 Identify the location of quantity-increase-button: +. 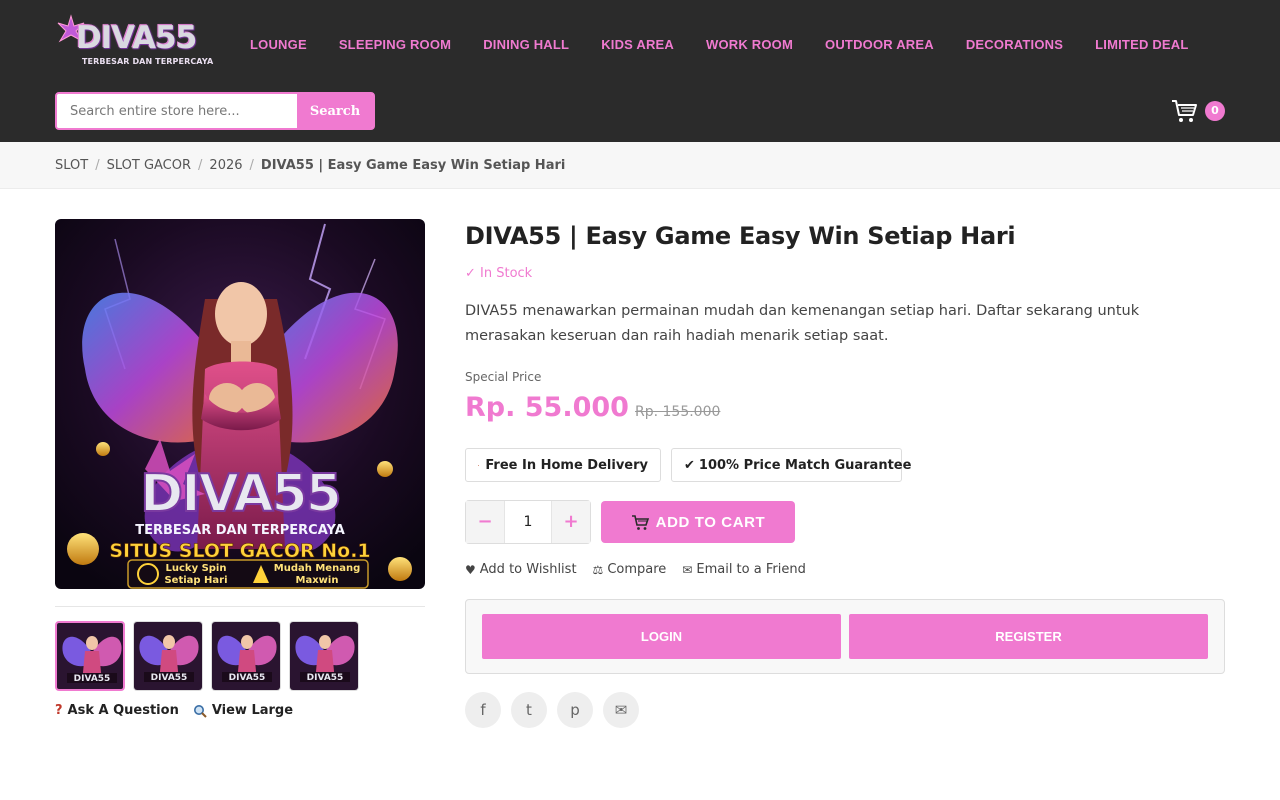
(571, 522).